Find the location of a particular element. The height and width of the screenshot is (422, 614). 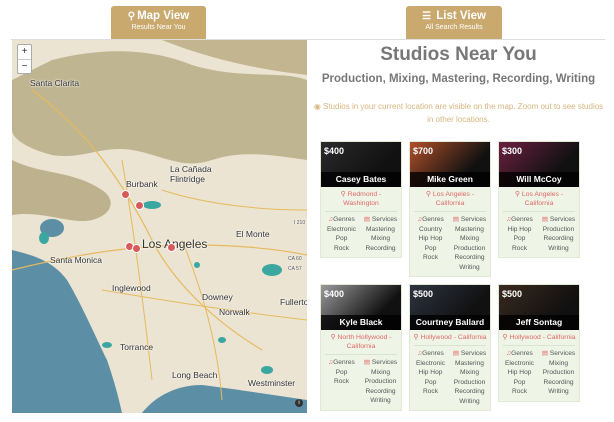

studio-location: ⚲ Redmond - Washington is located at coordinates (361, 199).